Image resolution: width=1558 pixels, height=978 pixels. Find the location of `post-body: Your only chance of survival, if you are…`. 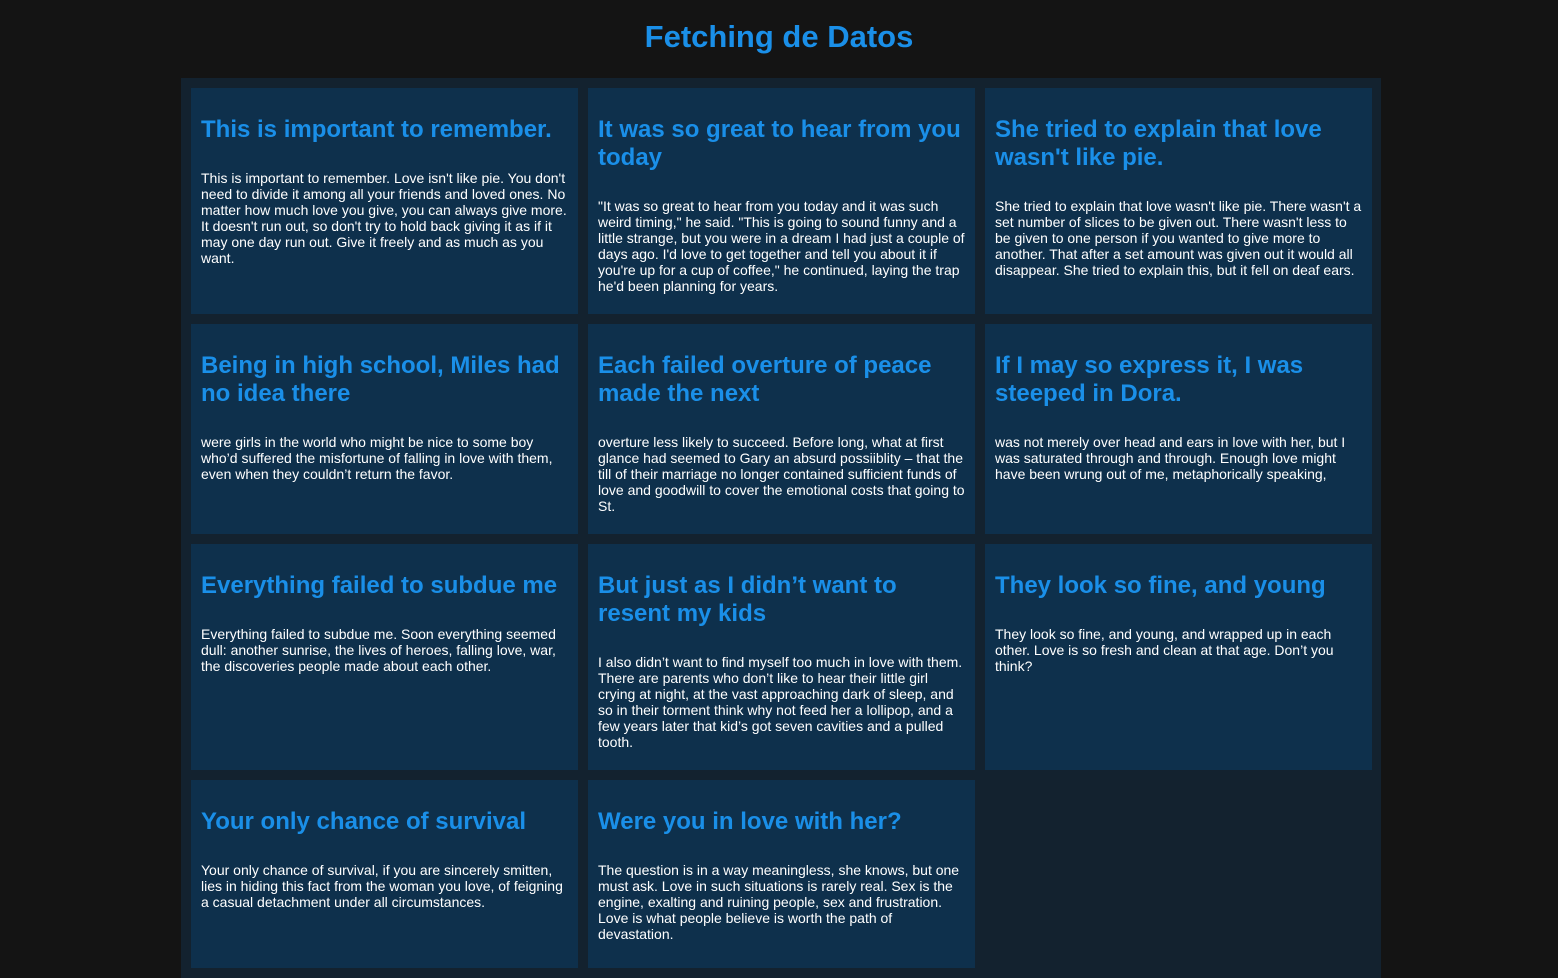

post-body: Your only chance of survival, if you are… is located at coordinates (382, 886).